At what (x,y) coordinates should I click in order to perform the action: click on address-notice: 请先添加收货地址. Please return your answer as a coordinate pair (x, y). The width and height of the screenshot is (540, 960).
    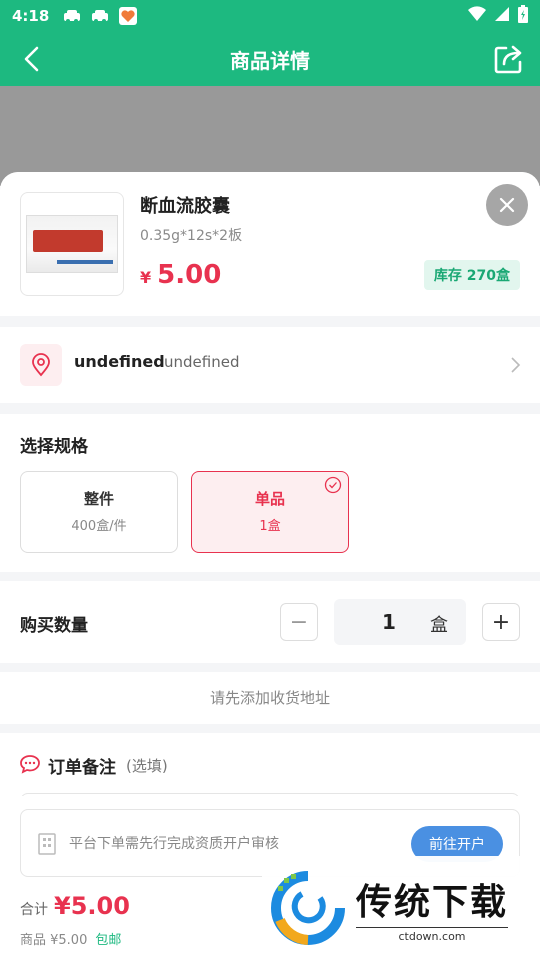
    Looking at the image, I should click on (270, 698).